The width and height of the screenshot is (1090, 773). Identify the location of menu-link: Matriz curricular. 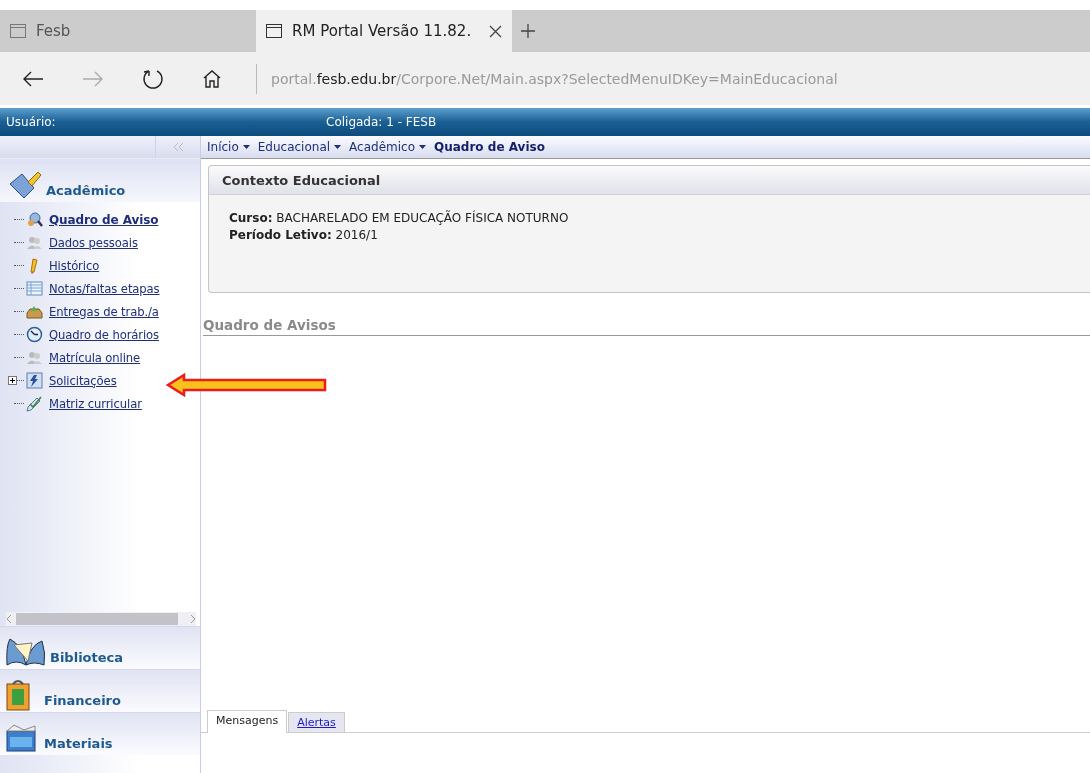
(95, 403).